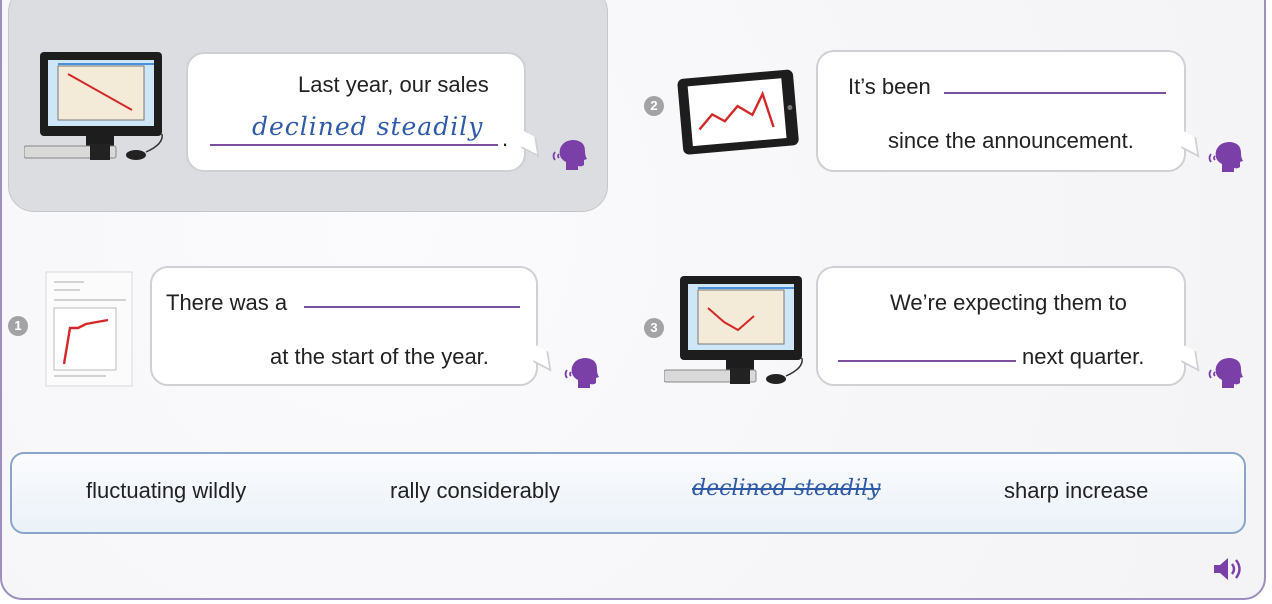 The image size is (1272, 604). What do you see at coordinates (227, 302) in the screenshot?
I see `item-1-sentence-start: There was a` at bounding box center [227, 302].